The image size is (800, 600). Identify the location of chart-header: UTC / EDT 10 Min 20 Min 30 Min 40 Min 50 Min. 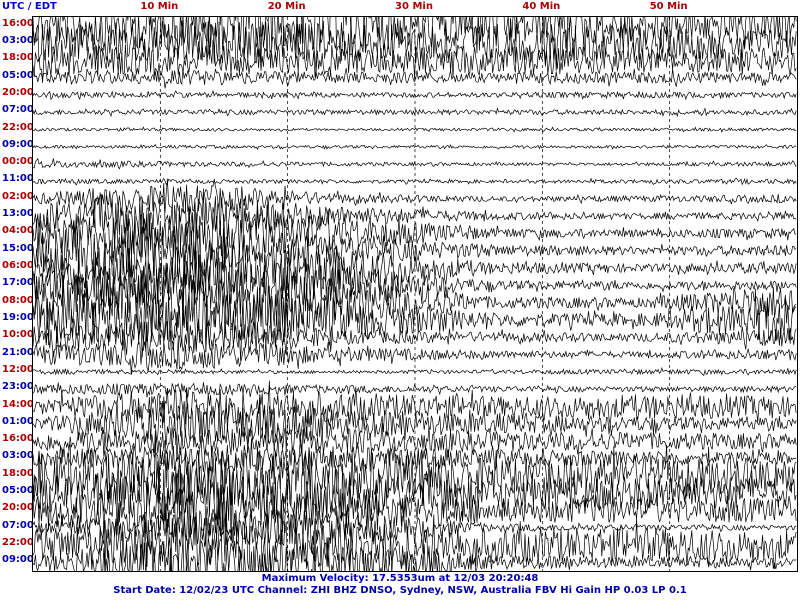
(400, 8).